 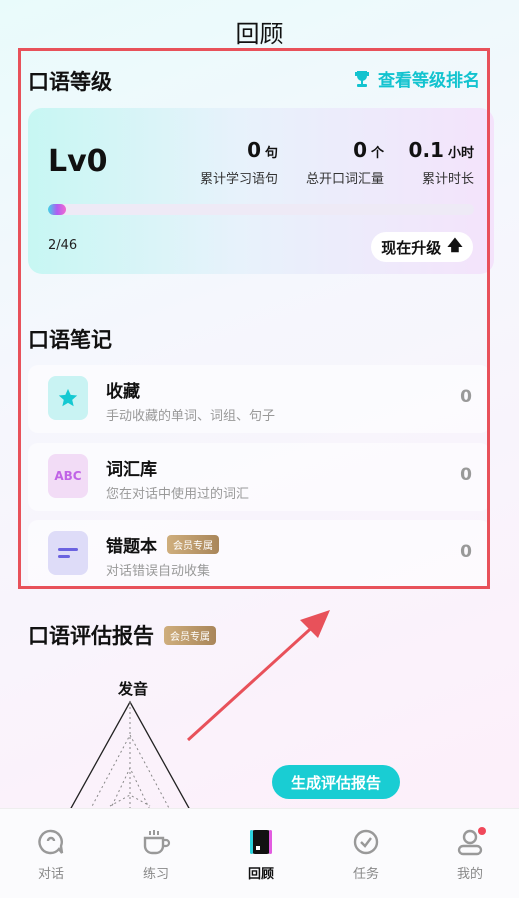 What do you see at coordinates (336, 782) in the screenshot?
I see `generate-report-button: 生成评估报告` at bounding box center [336, 782].